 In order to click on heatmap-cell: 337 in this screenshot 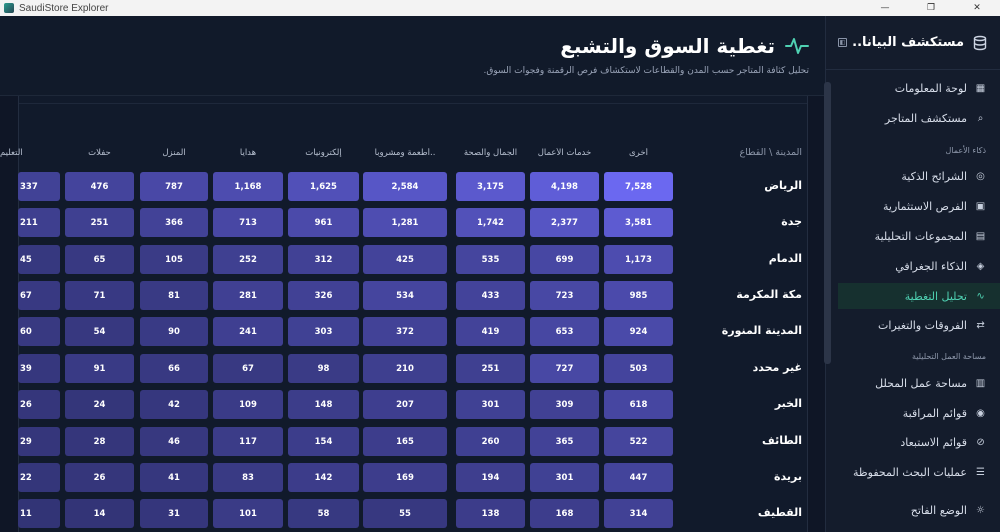, I will do `click(39, 186)`.